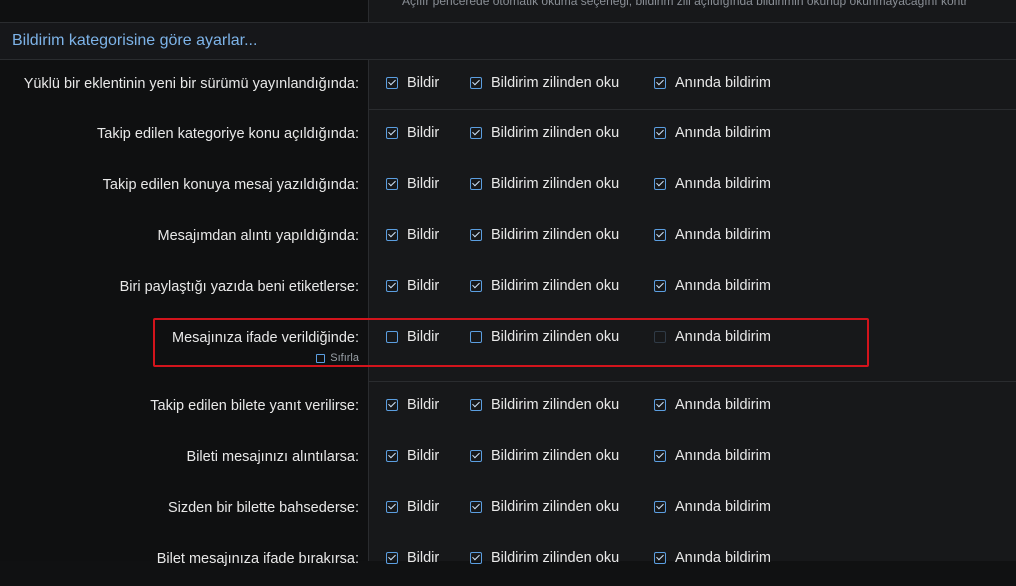  What do you see at coordinates (230, 185) in the screenshot?
I see `setting-label: Takip edilen konuya mesaj yazıldığında:` at bounding box center [230, 185].